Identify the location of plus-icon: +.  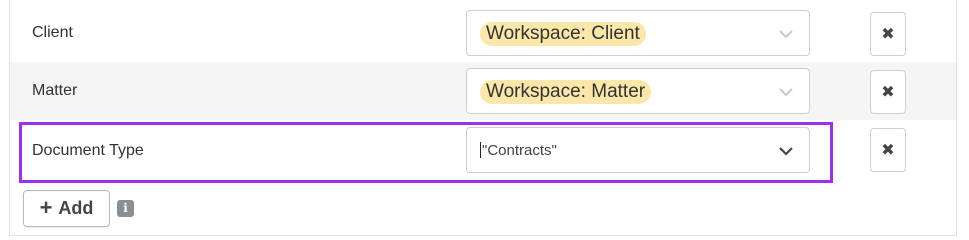
(46, 207).